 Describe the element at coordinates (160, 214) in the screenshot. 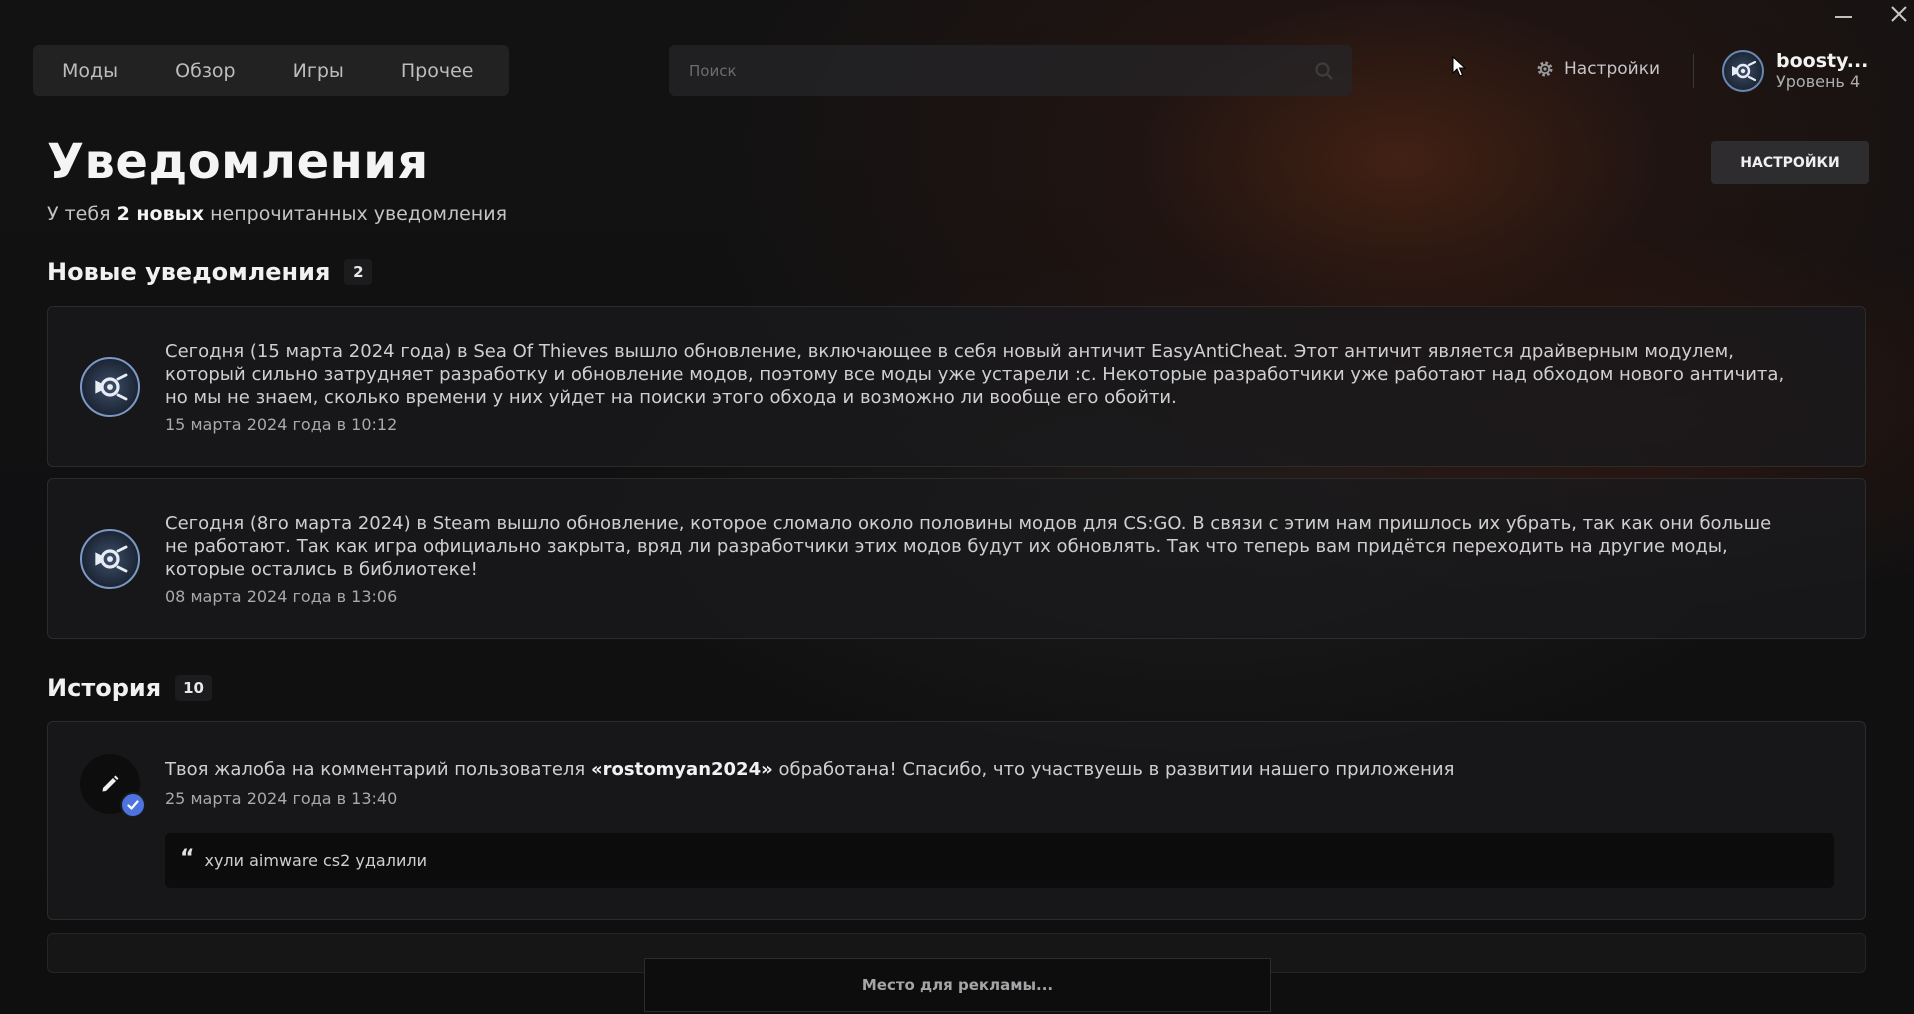

I see `subtitle-new-count: 2 новых` at that location.